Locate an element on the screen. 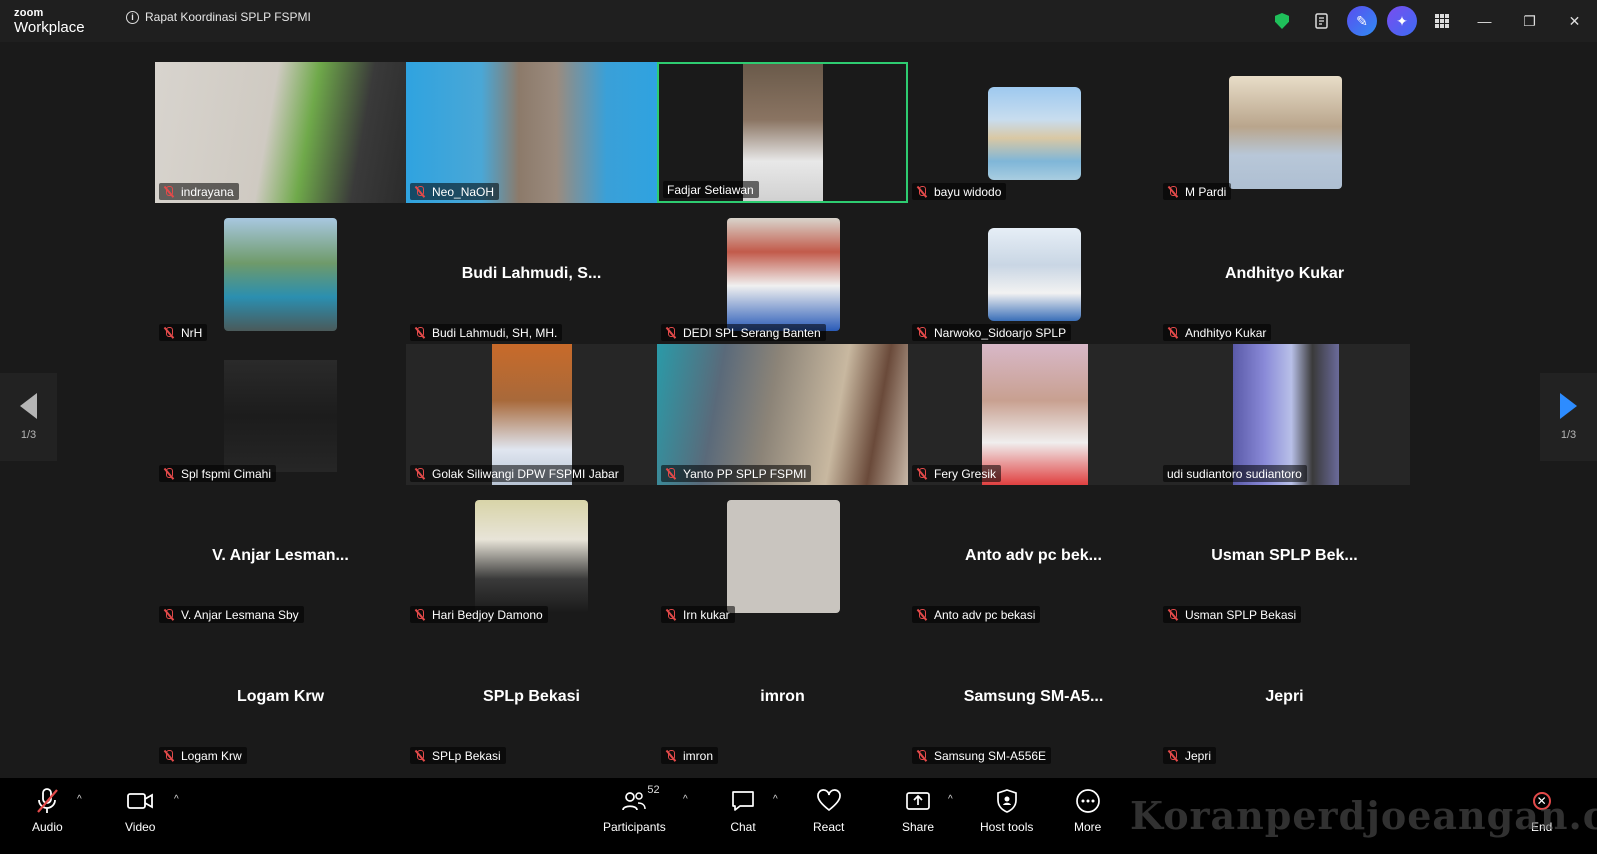 This screenshot has height=854, width=1597. participant-tile: M Pardi is located at coordinates (1284, 132).